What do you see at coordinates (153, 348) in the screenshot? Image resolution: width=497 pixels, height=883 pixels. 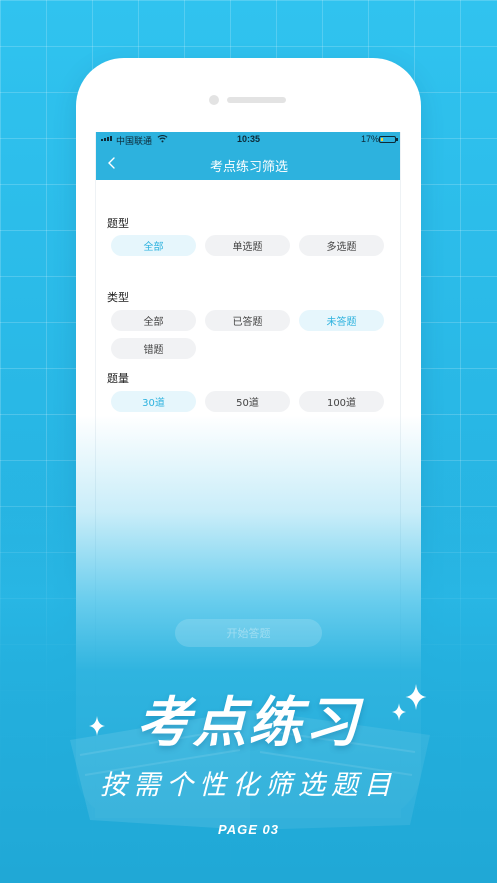 I see `category-chip-wrong: 错题` at bounding box center [153, 348].